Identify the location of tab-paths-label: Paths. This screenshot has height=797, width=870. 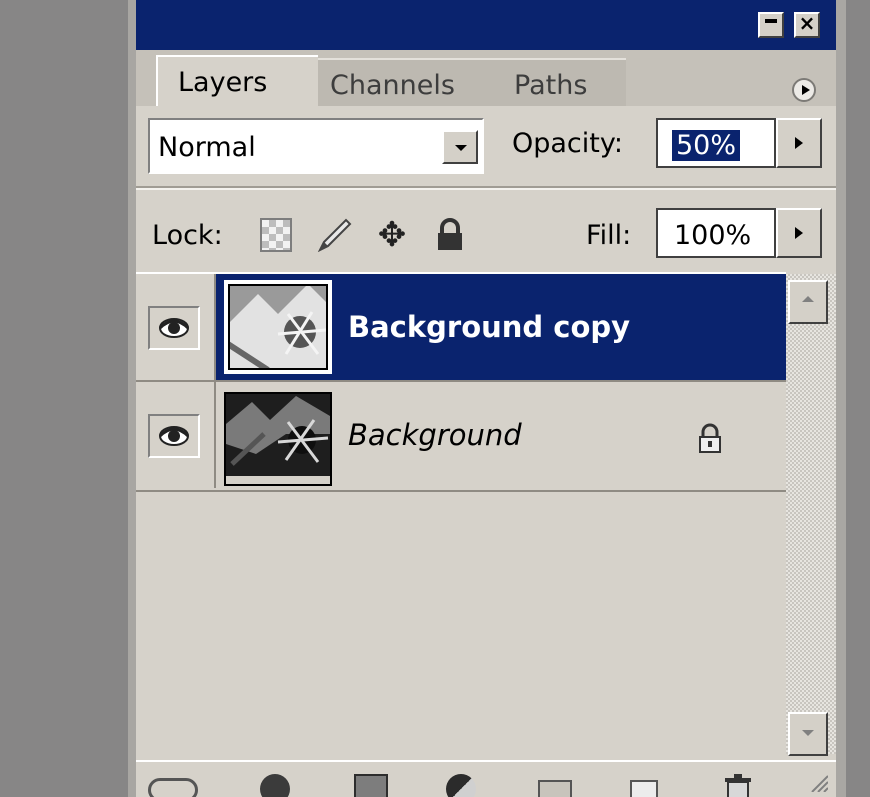
(551, 85).